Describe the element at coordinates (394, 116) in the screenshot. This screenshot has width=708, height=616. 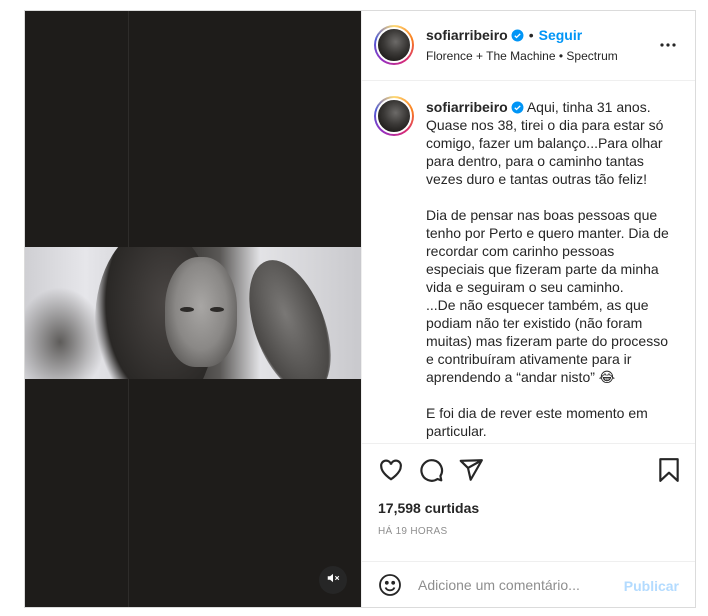
I see `caption-avatar` at that location.